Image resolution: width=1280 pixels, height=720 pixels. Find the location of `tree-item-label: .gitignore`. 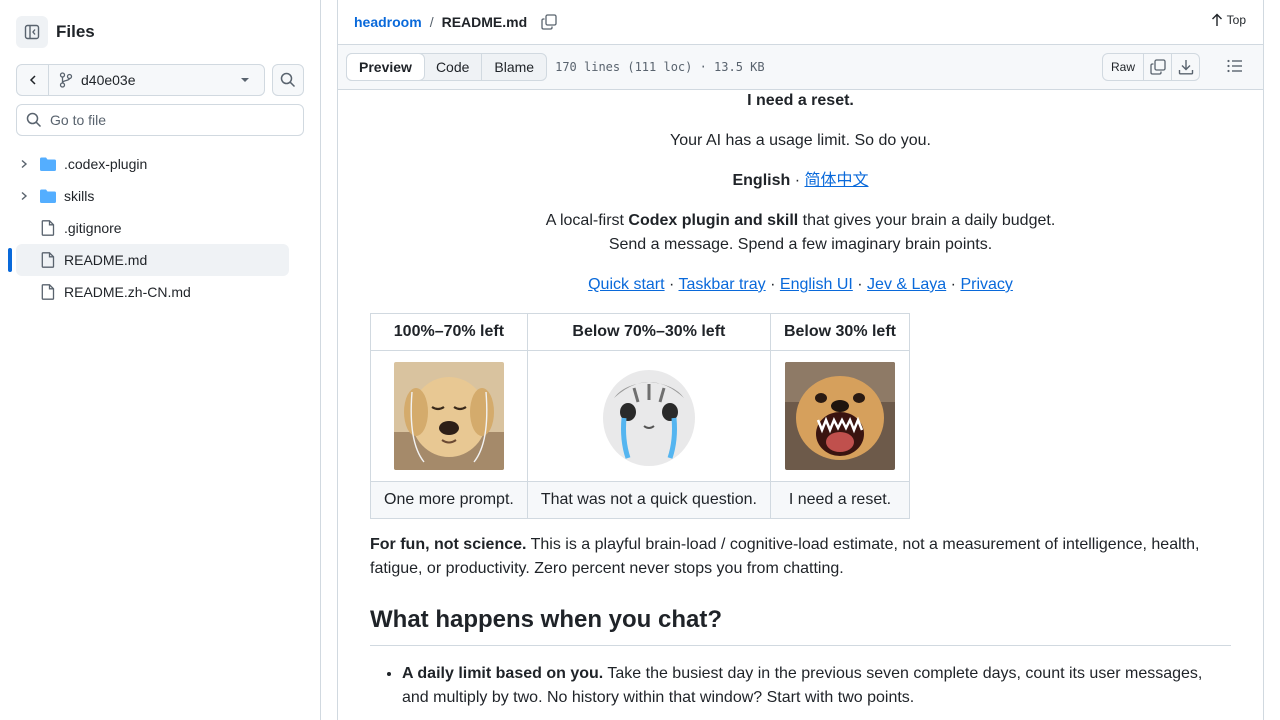

tree-item-label: .gitignore is located at coordinates (93, 228).